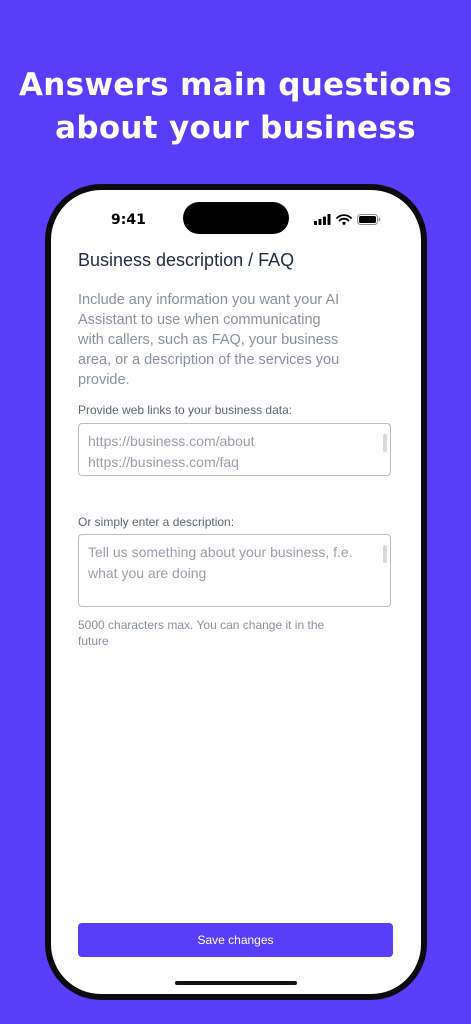  I want to click on headline-line-1: Answers main questions, so click(235, 85).